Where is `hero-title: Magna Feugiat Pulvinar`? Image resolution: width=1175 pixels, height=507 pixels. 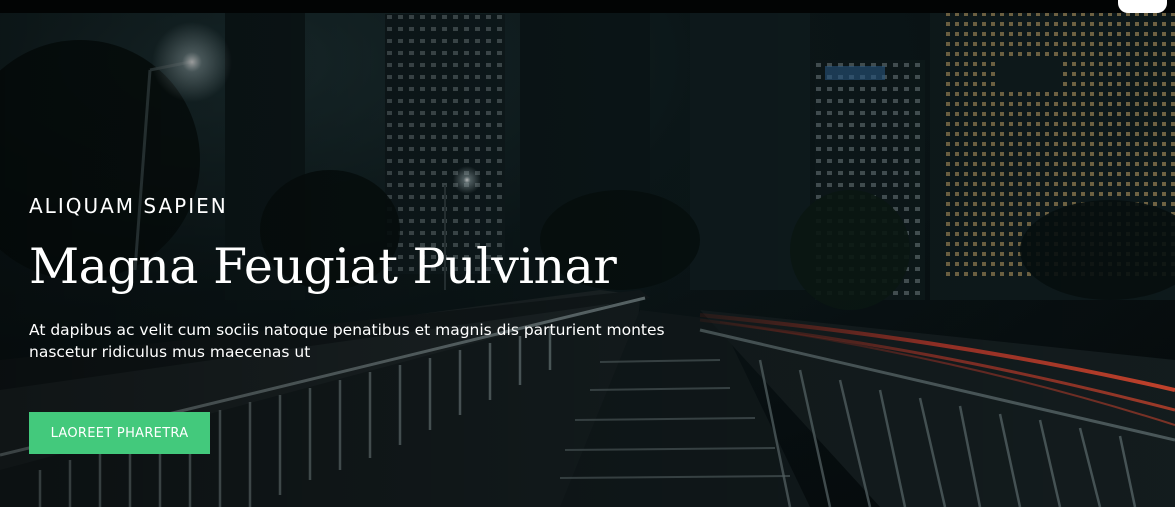
hero-title: Magna Feugiat Pulvinar is located at coordinates (323, 266).